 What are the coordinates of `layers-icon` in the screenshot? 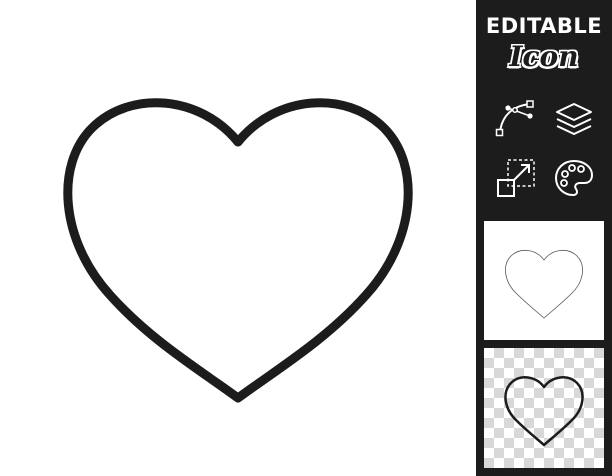 It's located at (574, 119).